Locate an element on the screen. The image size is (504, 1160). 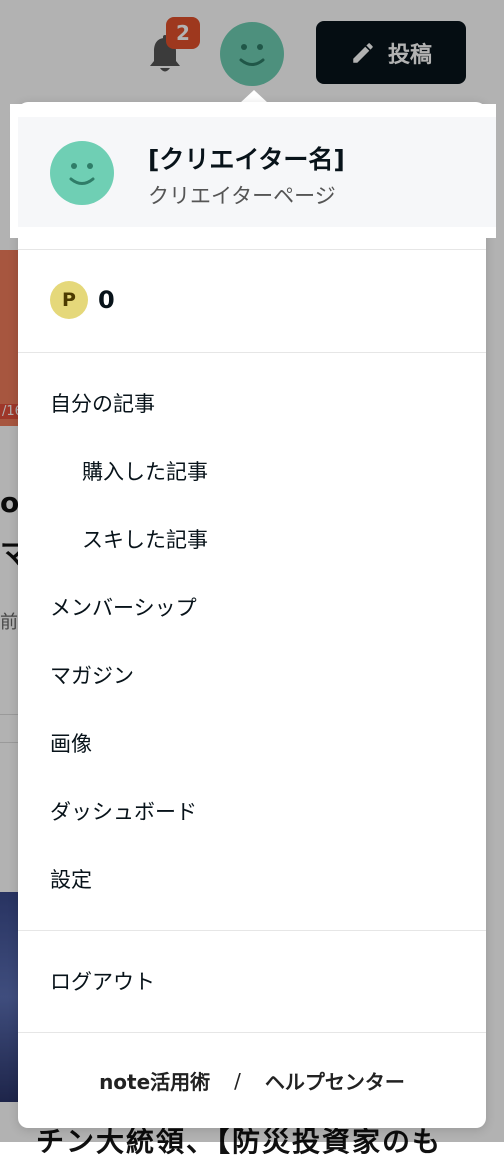
profile-card: [クリエイター名] クリエイターページ is located at coordinates (253, 171).